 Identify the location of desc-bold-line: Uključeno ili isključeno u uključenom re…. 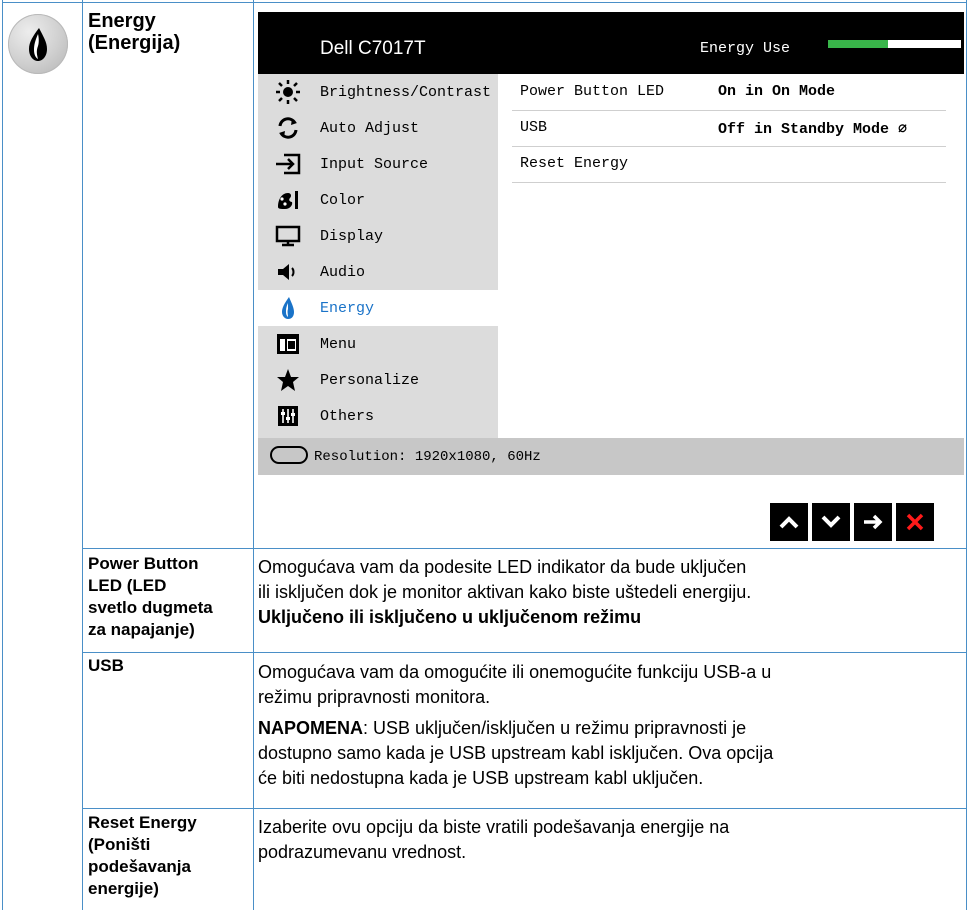
(450, 617).